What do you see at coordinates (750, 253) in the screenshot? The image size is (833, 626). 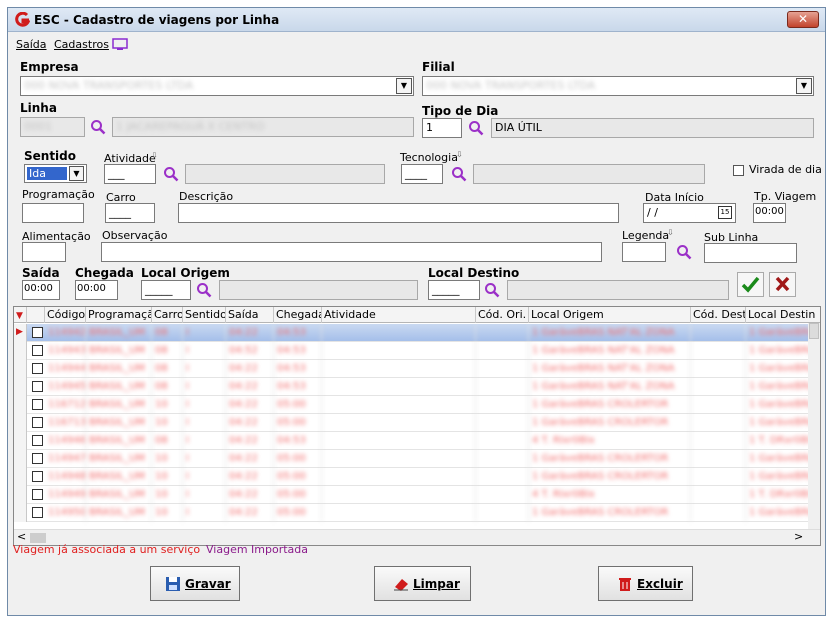 I see `sub-linha-input` at bounding box center [750, 253].